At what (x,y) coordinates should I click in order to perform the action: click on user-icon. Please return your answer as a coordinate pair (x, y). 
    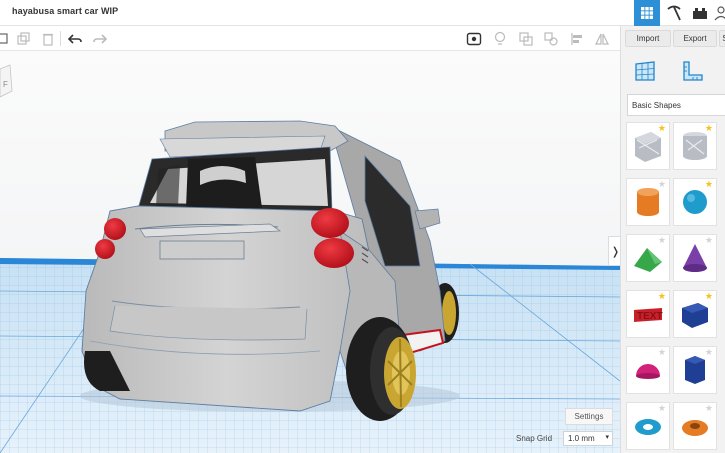
    Looking at the image, I should click on (719, 13).